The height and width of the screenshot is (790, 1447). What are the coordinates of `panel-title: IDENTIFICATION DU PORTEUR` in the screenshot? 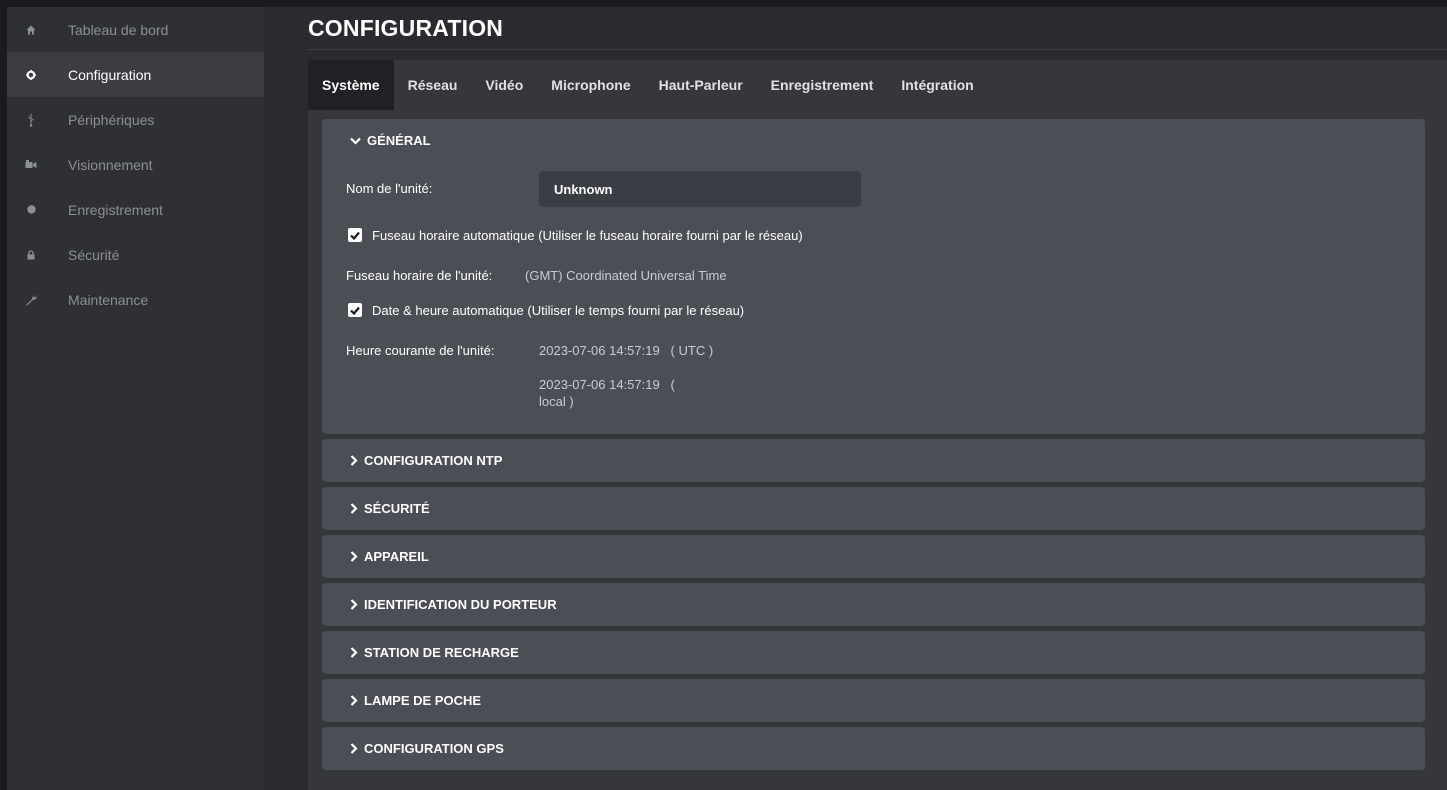 It's located at (460, 604).